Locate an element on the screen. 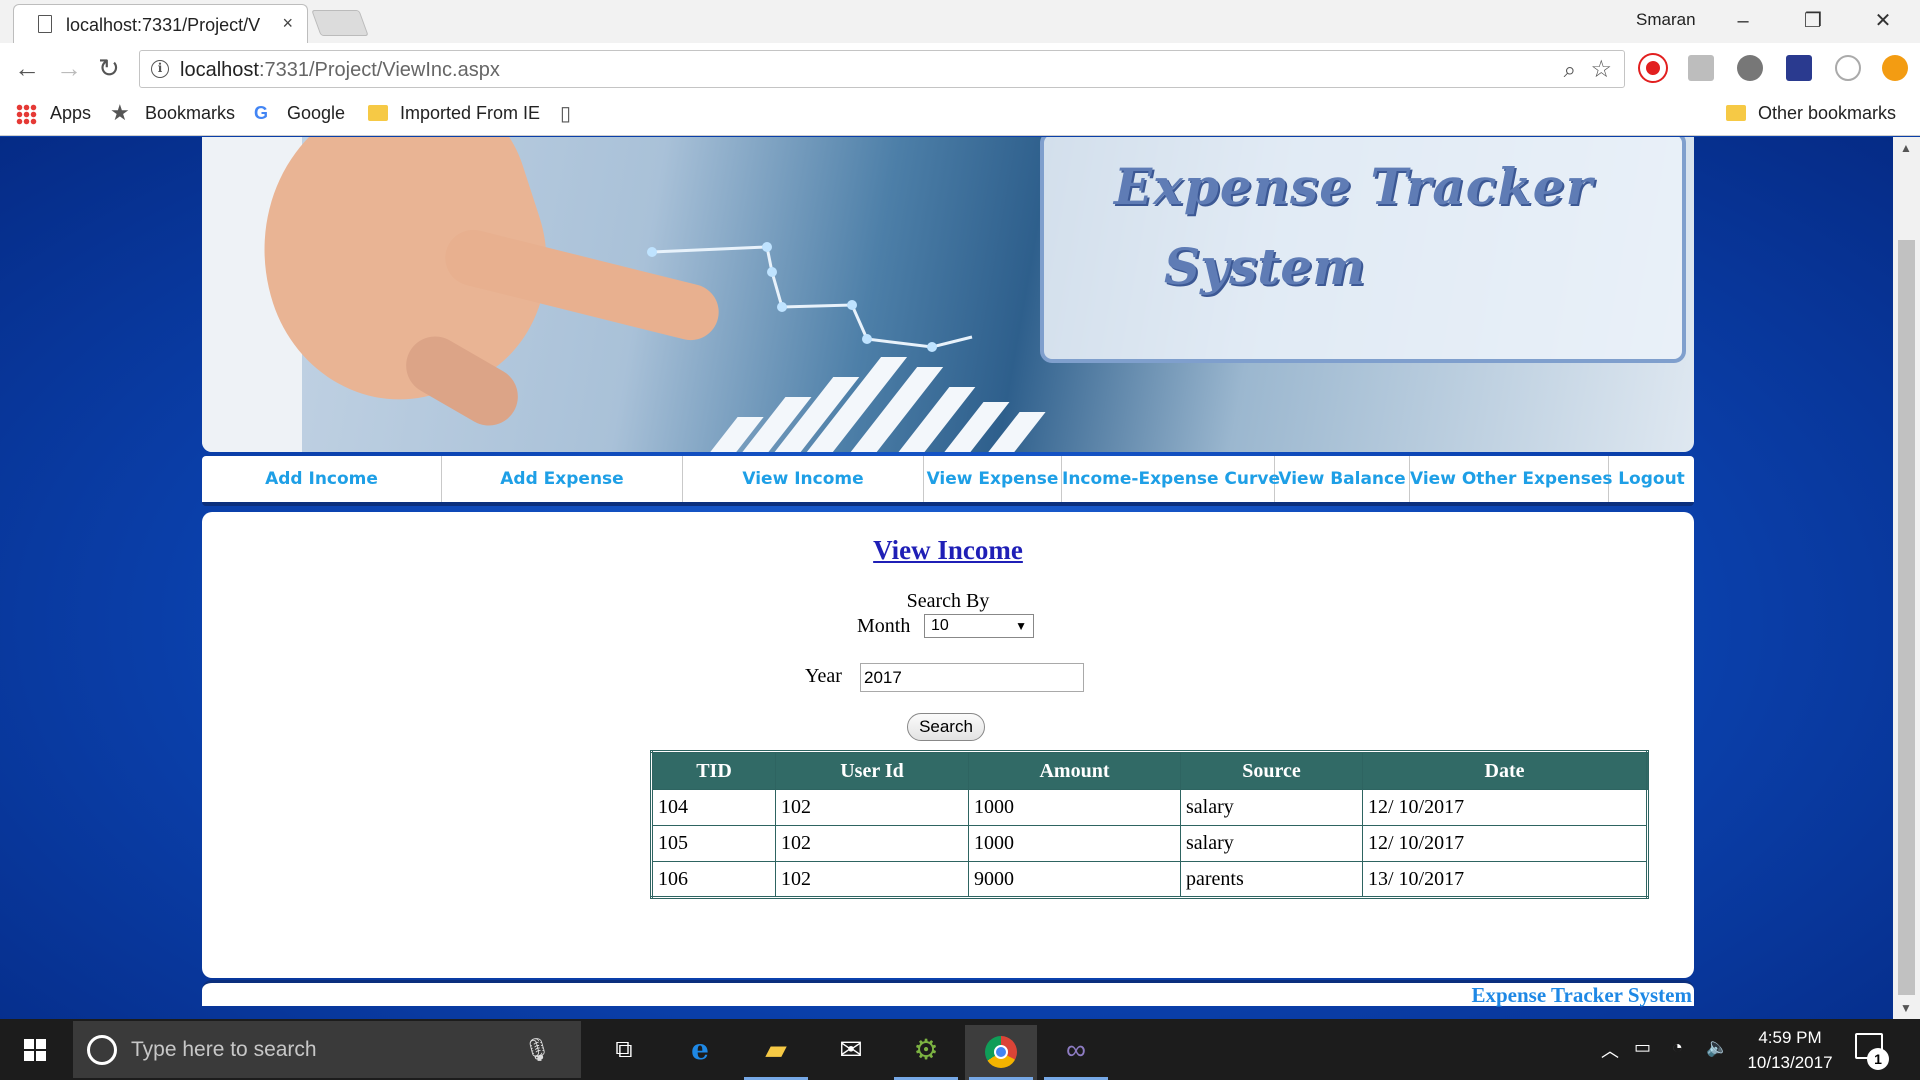 The height and width of the screenshot is (1080, 1920). cell-tid: 105 is located at coordinates (713, 843).